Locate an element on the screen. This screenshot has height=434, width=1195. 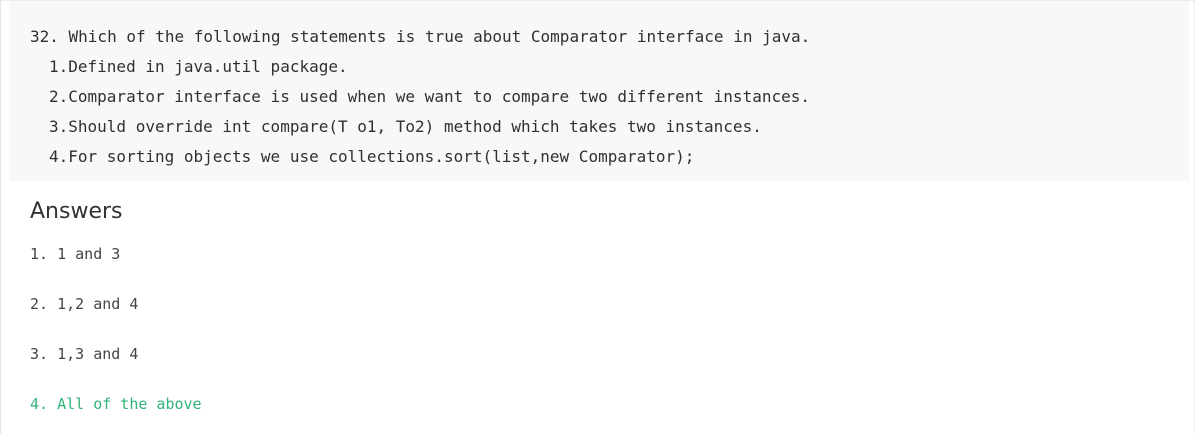
answers-heading: Answers is located at coordinates (76, 211).